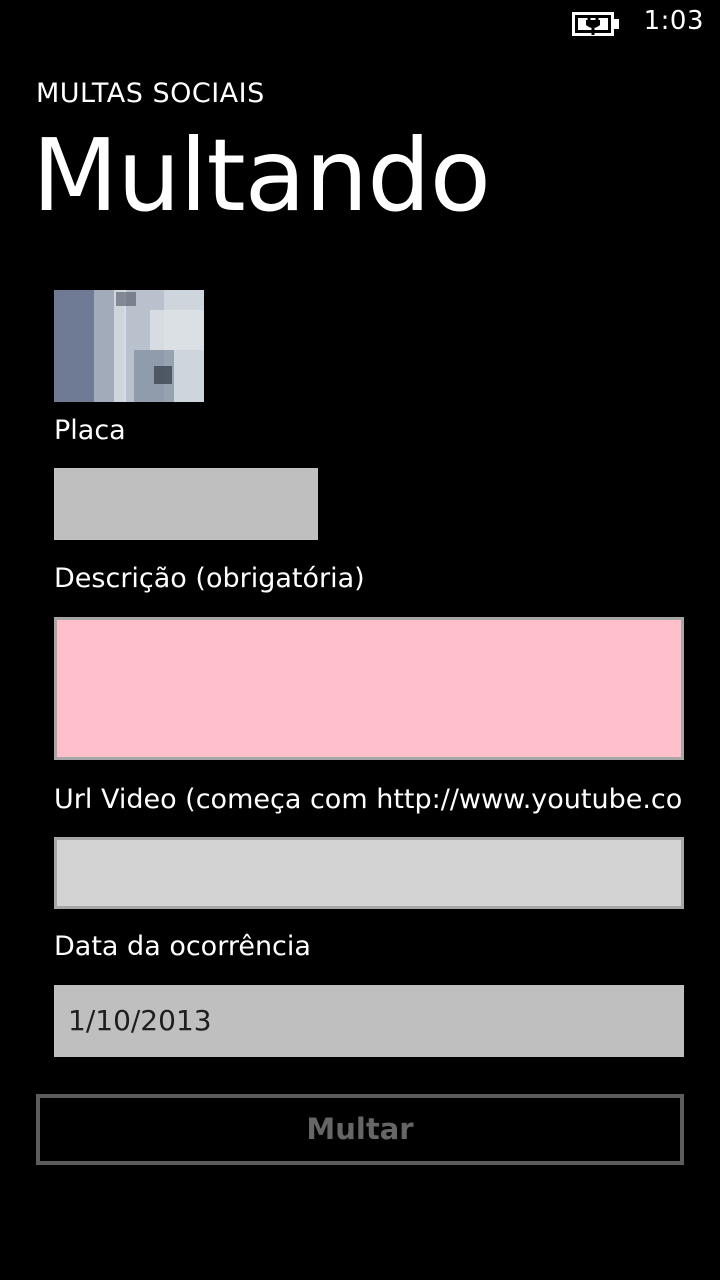 Image resolution: width=720 pixels, height=1280 pixels. I want to click on placa-input, so click(186, 504).